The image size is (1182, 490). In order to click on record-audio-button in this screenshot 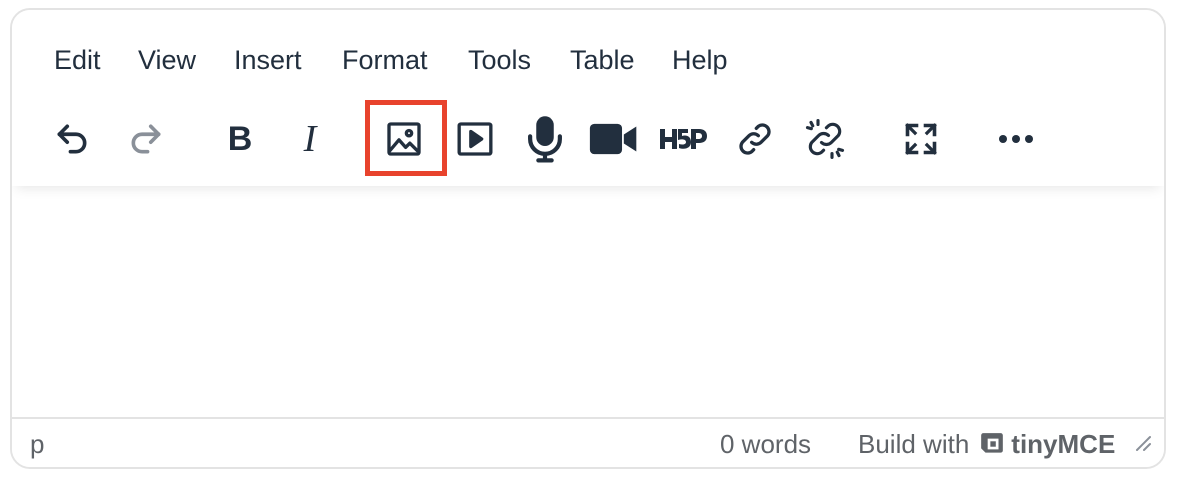, I will do `click(545, 139)`.